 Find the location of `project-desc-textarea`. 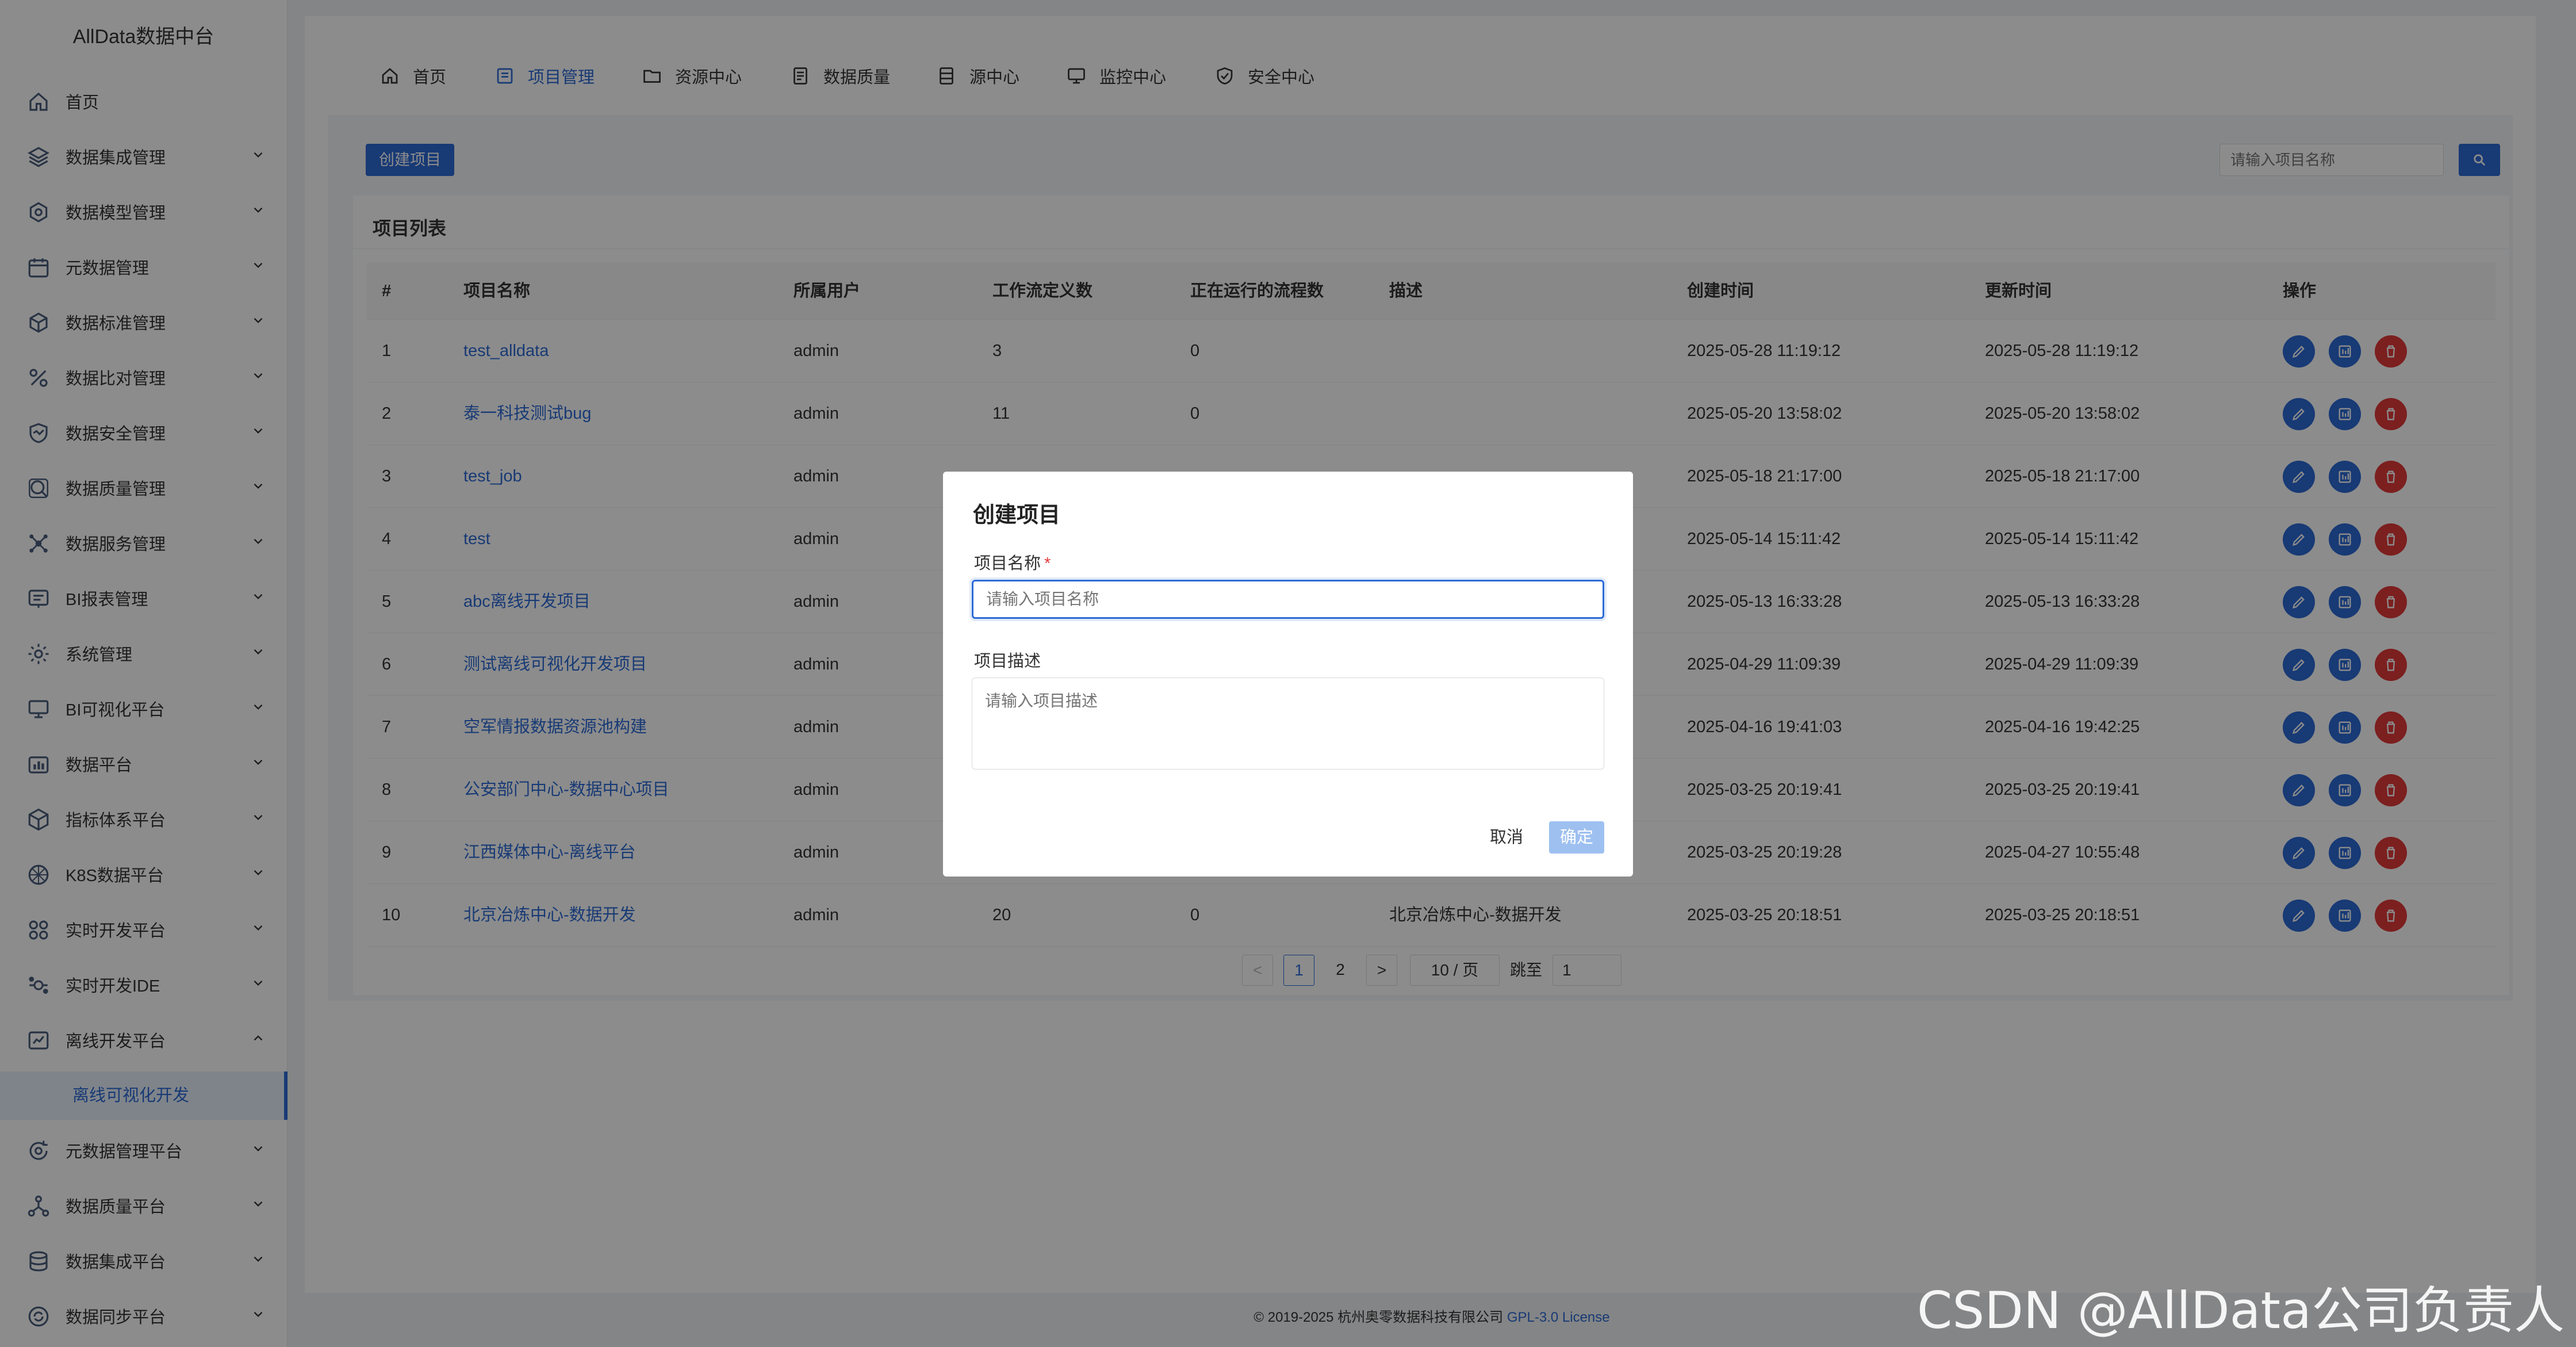

project-desc-textarea is located at coordinates (1288, 724).